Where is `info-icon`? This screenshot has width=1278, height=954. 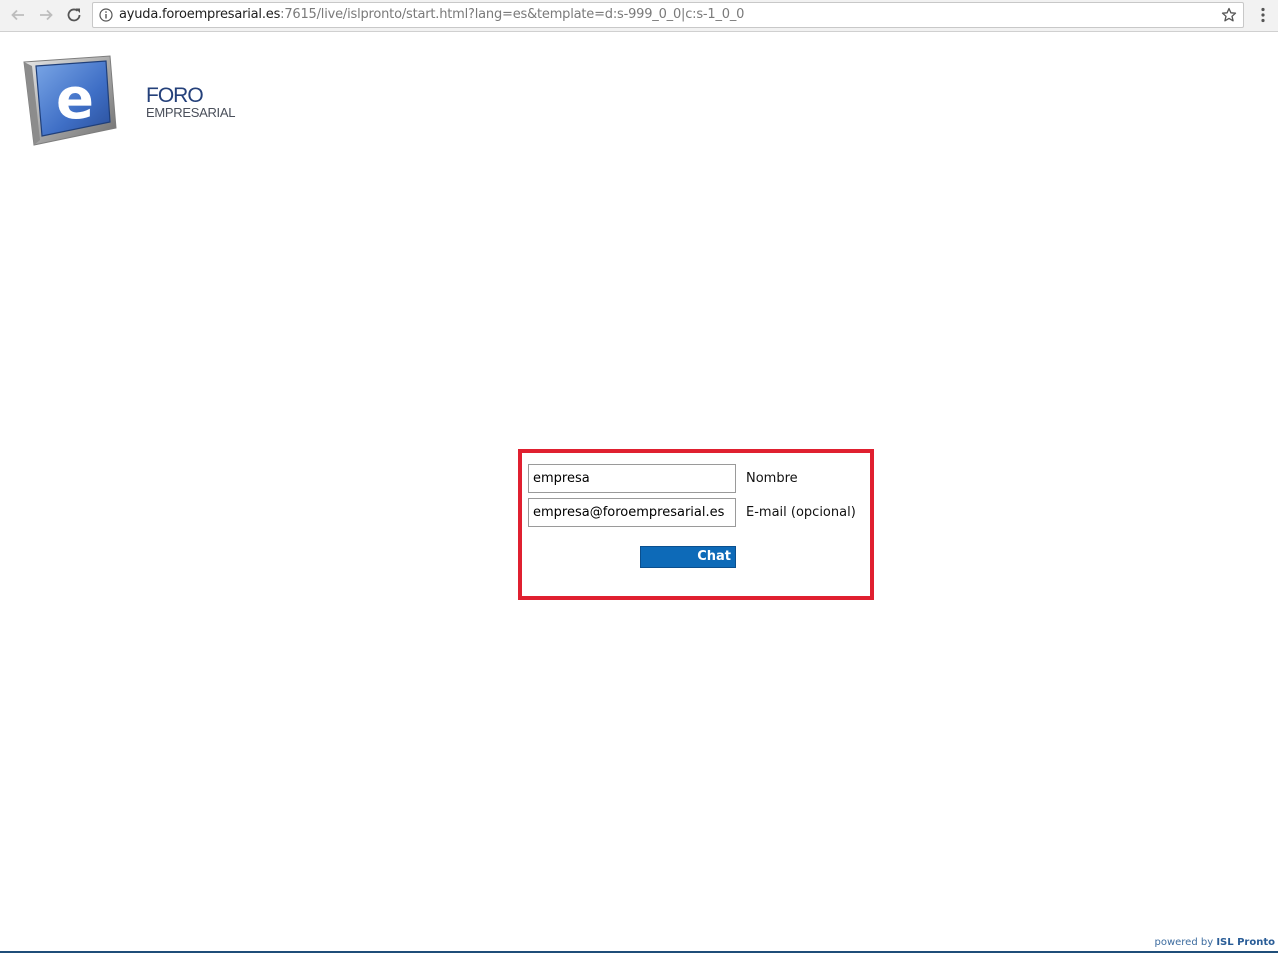 info-icon is located at coordinates (106, 15).